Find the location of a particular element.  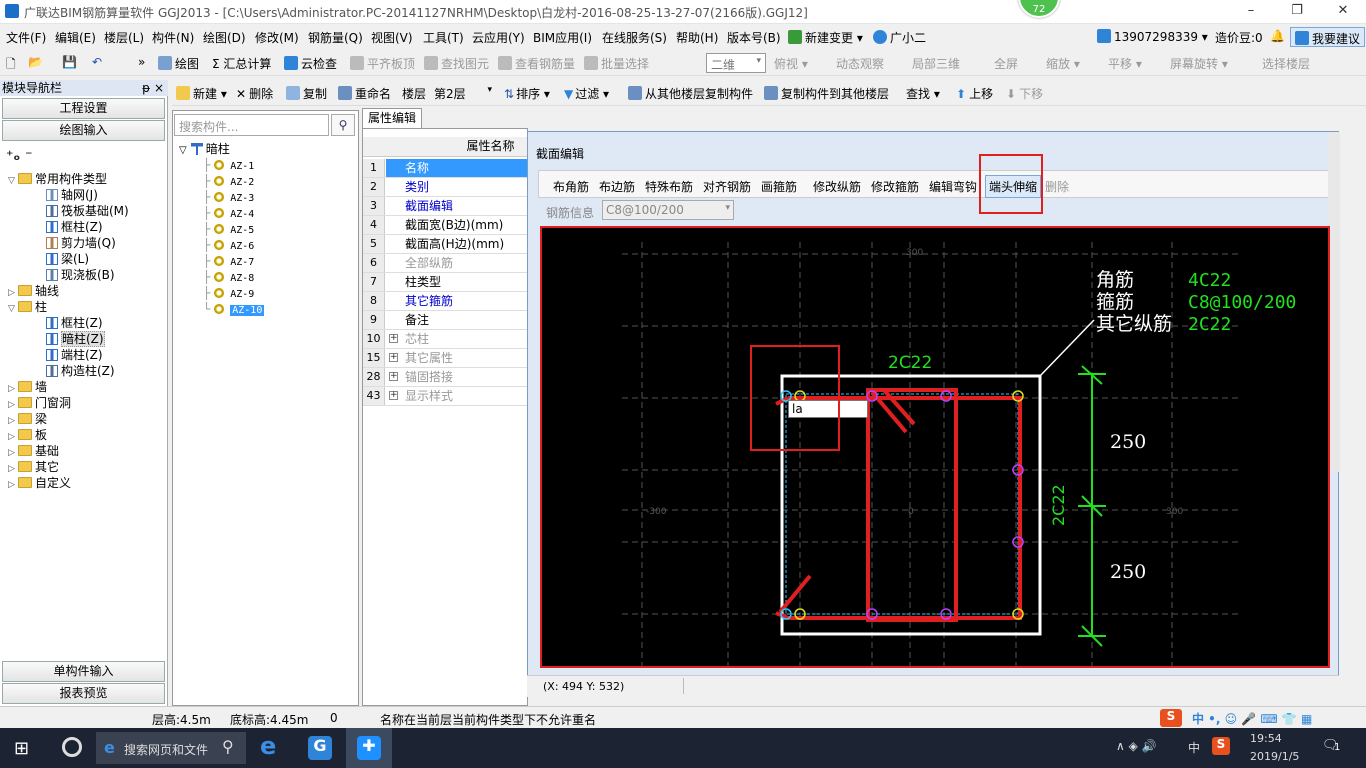

ime-indicator: 中 is located at coordinates (1194, 747).